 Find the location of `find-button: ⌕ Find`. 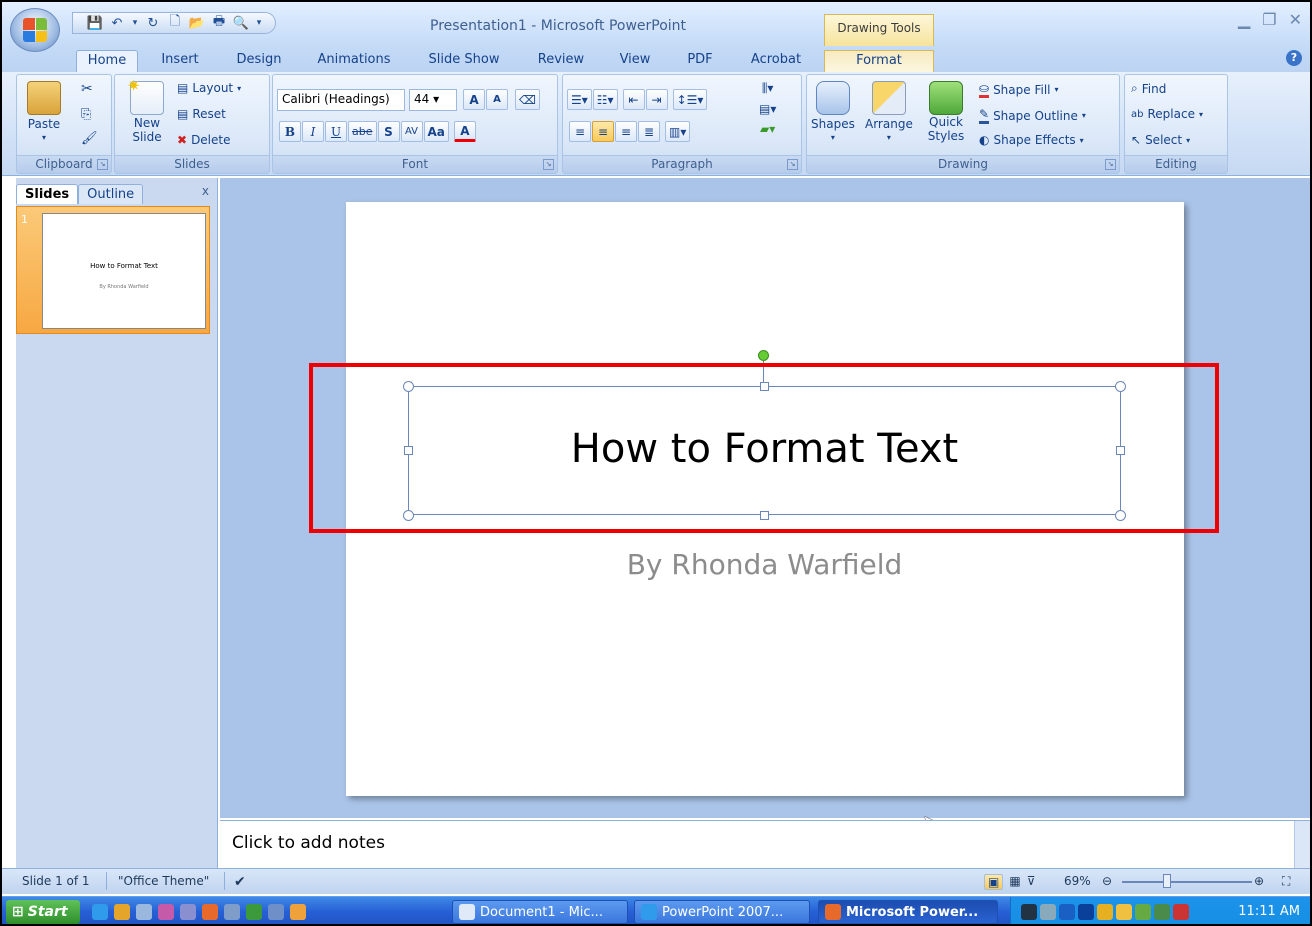

find-button: ⌕ Find is located at coordinates (1148, 88).